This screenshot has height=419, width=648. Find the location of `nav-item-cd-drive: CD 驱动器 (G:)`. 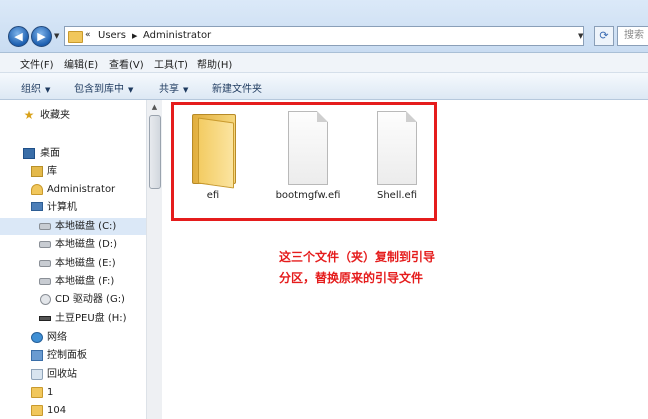

nav-item-cd-drive: CD 驱动器 (G:) is located at coordinates (73, 299).